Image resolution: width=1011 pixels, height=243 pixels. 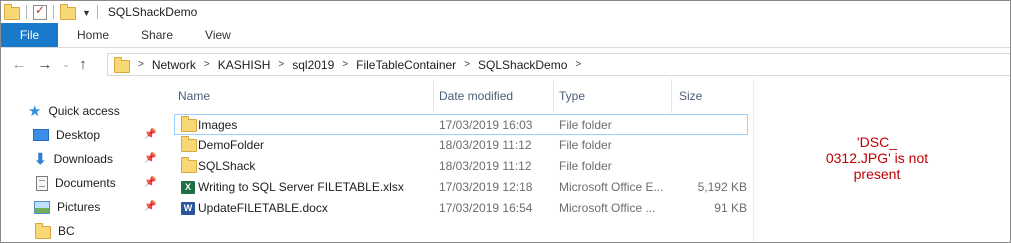 I want to click on new-folder-icon, so click(x=68, y=12).